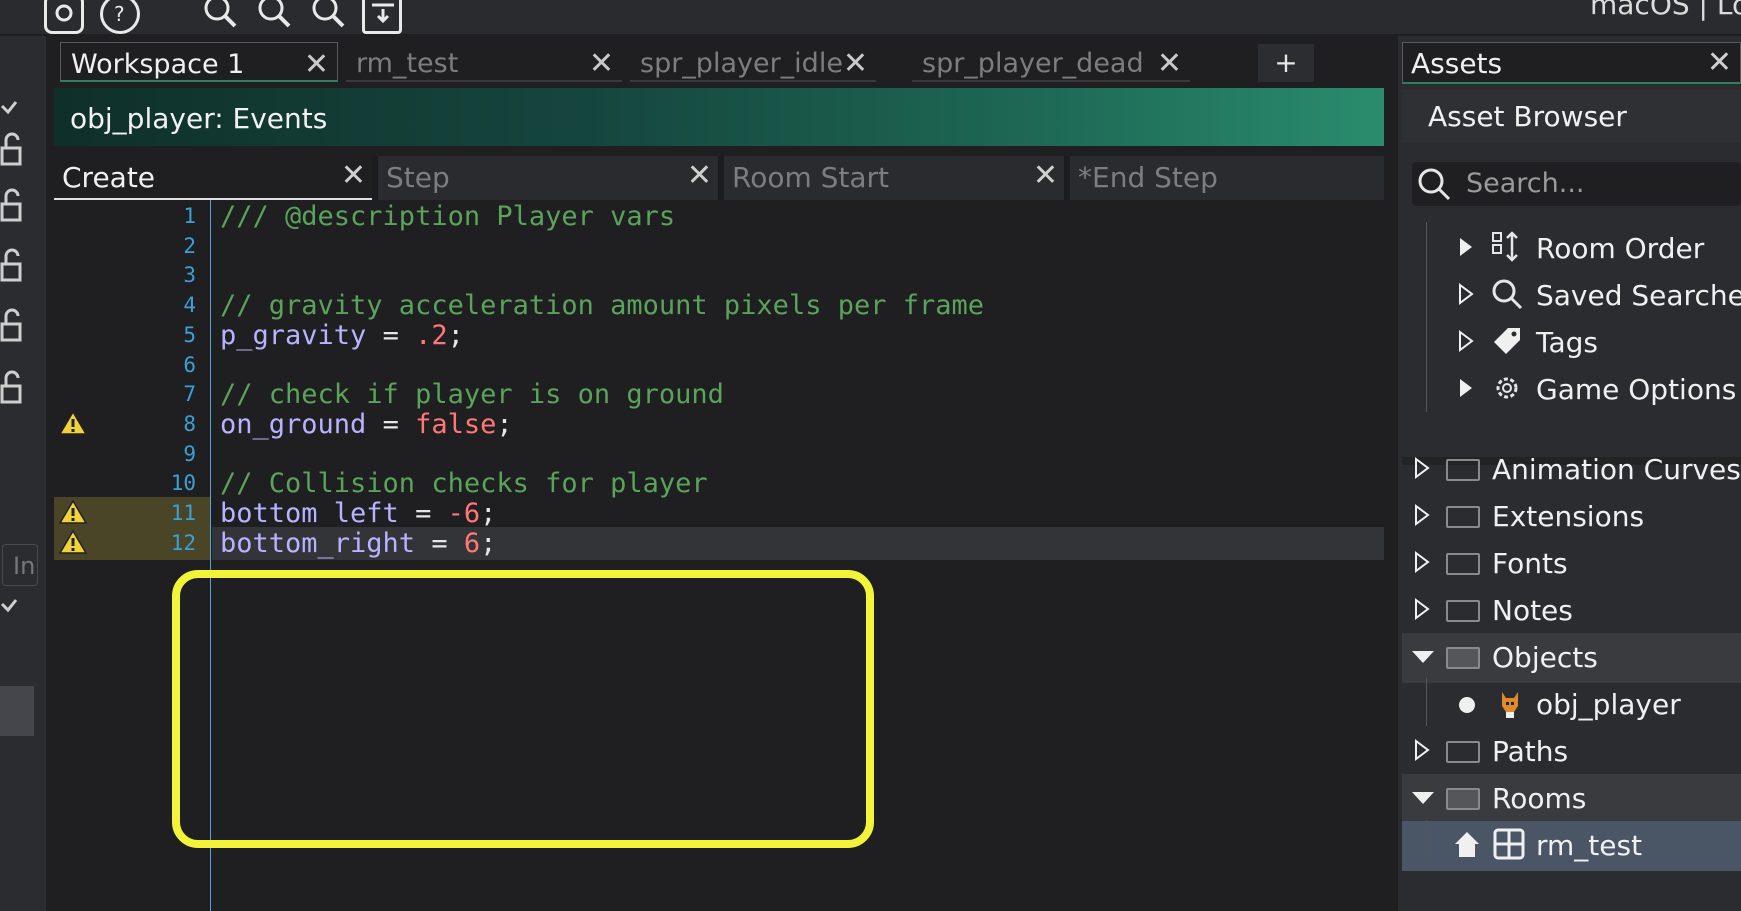 The width and height of the screenshot is (1741, 911). I want to click on folder-open-icon, so click(1463, 658).